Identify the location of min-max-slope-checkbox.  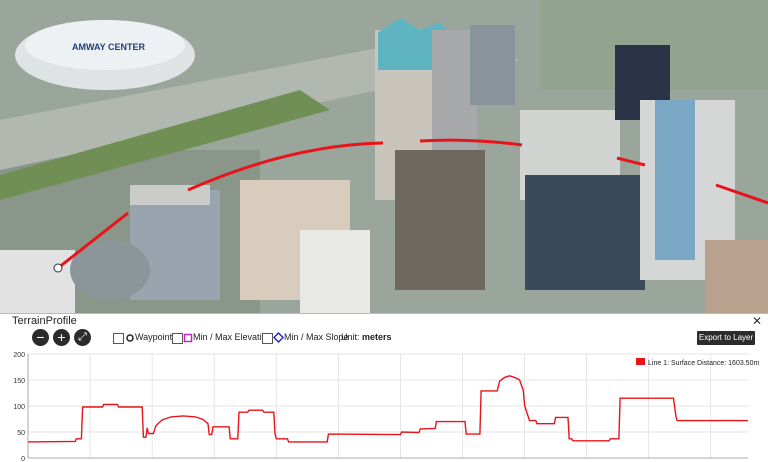
(267, 338).